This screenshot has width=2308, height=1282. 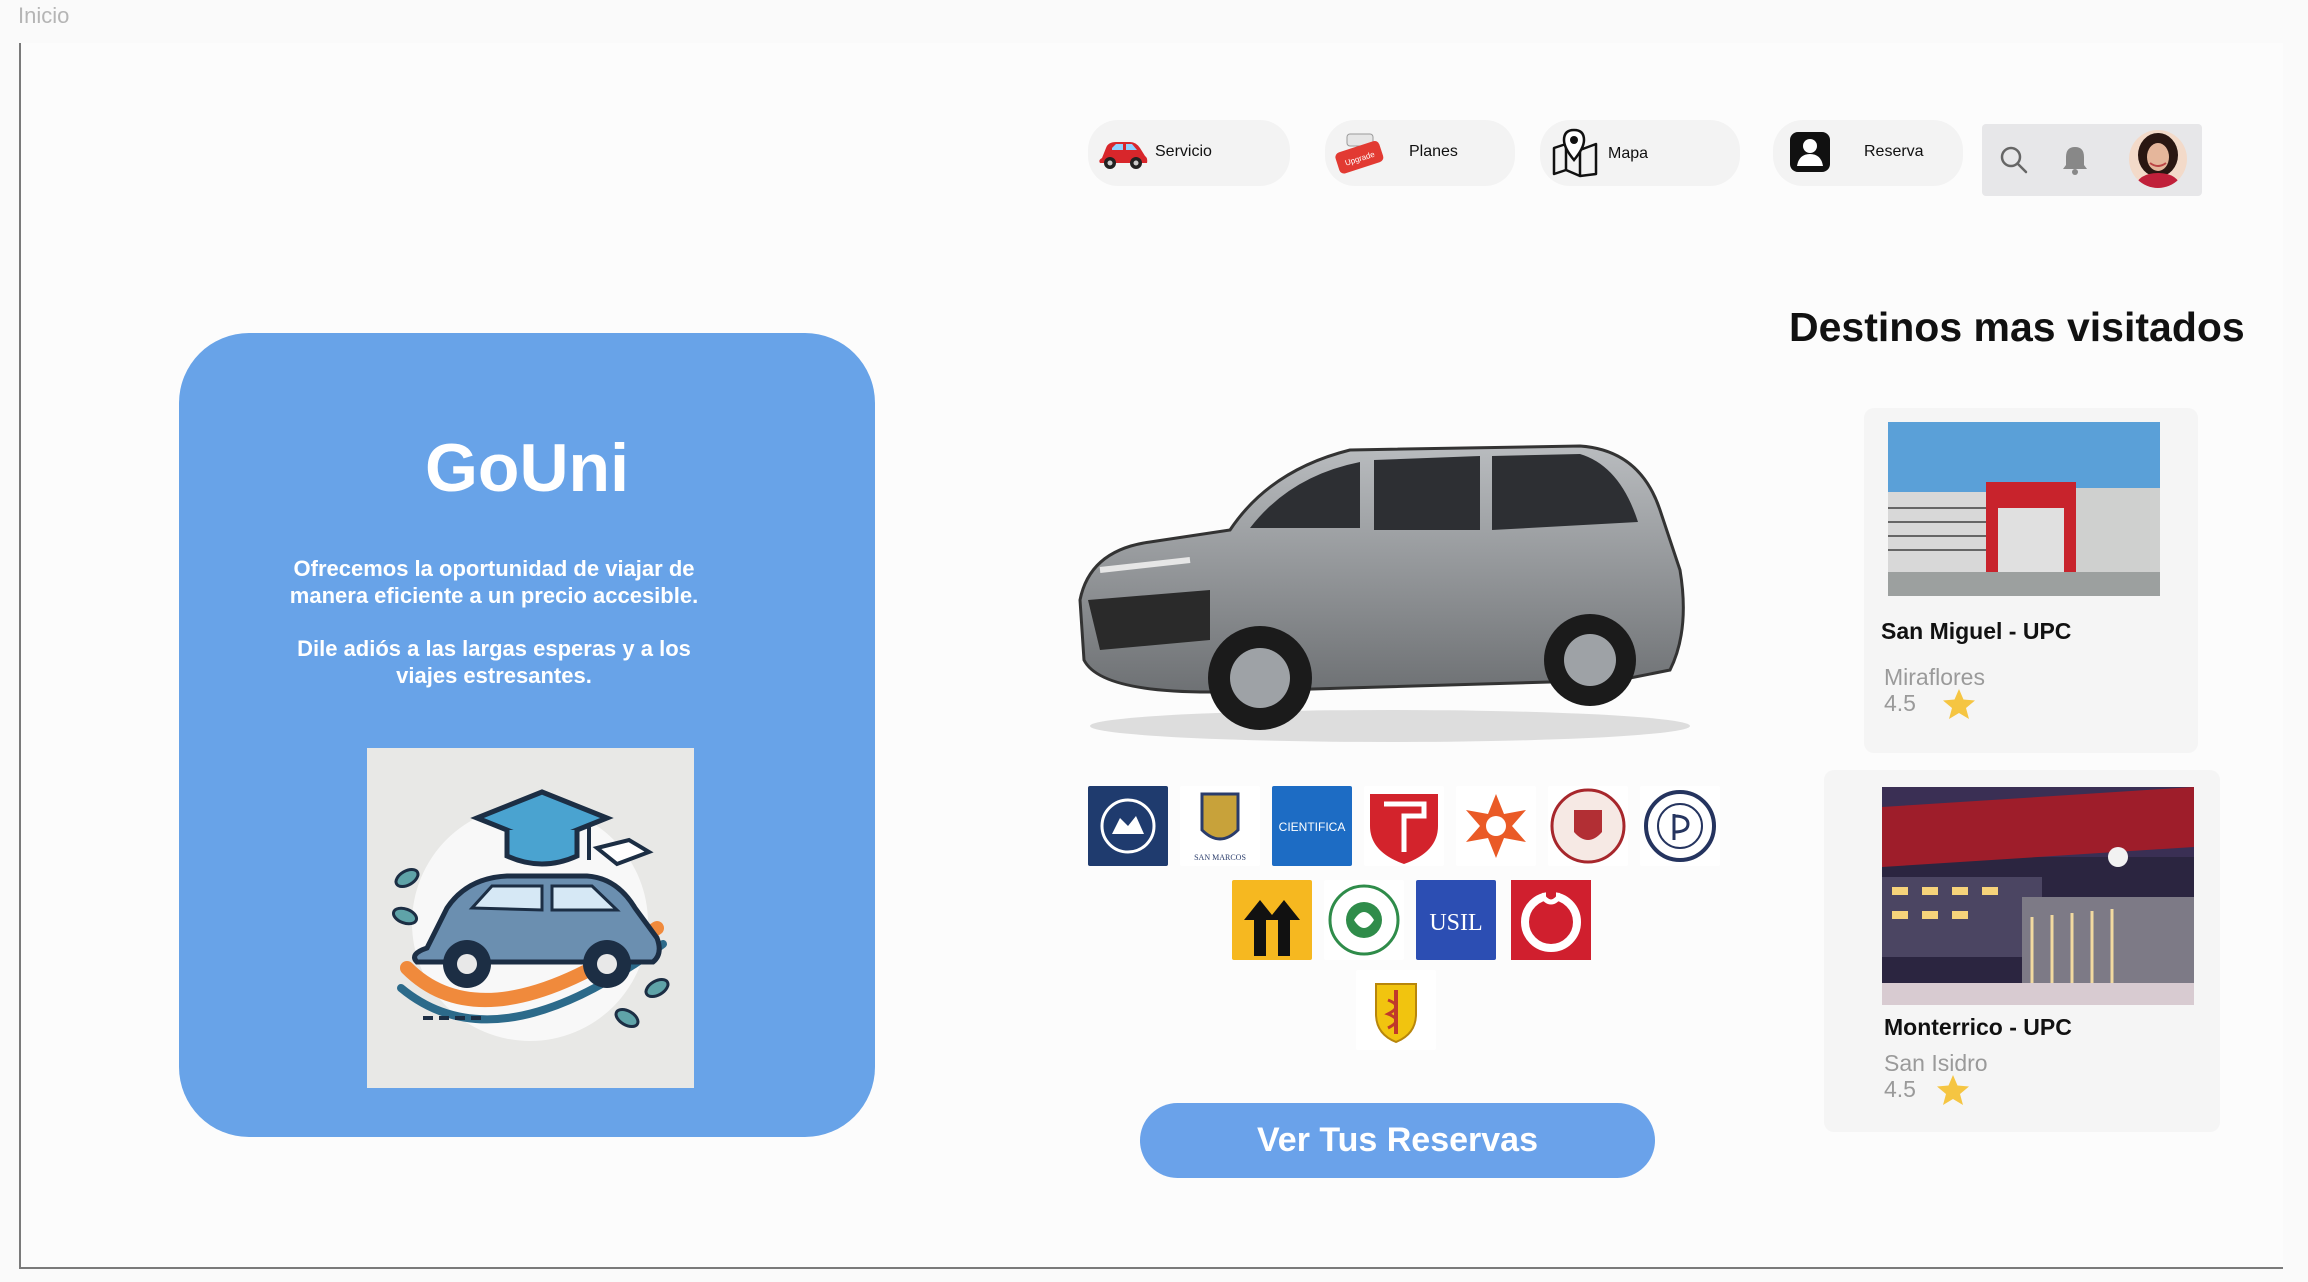 What do you see at coordinates (1433, 151) in the screenshot?
I see `nav-planes-label: Planes` at bounding box center [1433, 151].